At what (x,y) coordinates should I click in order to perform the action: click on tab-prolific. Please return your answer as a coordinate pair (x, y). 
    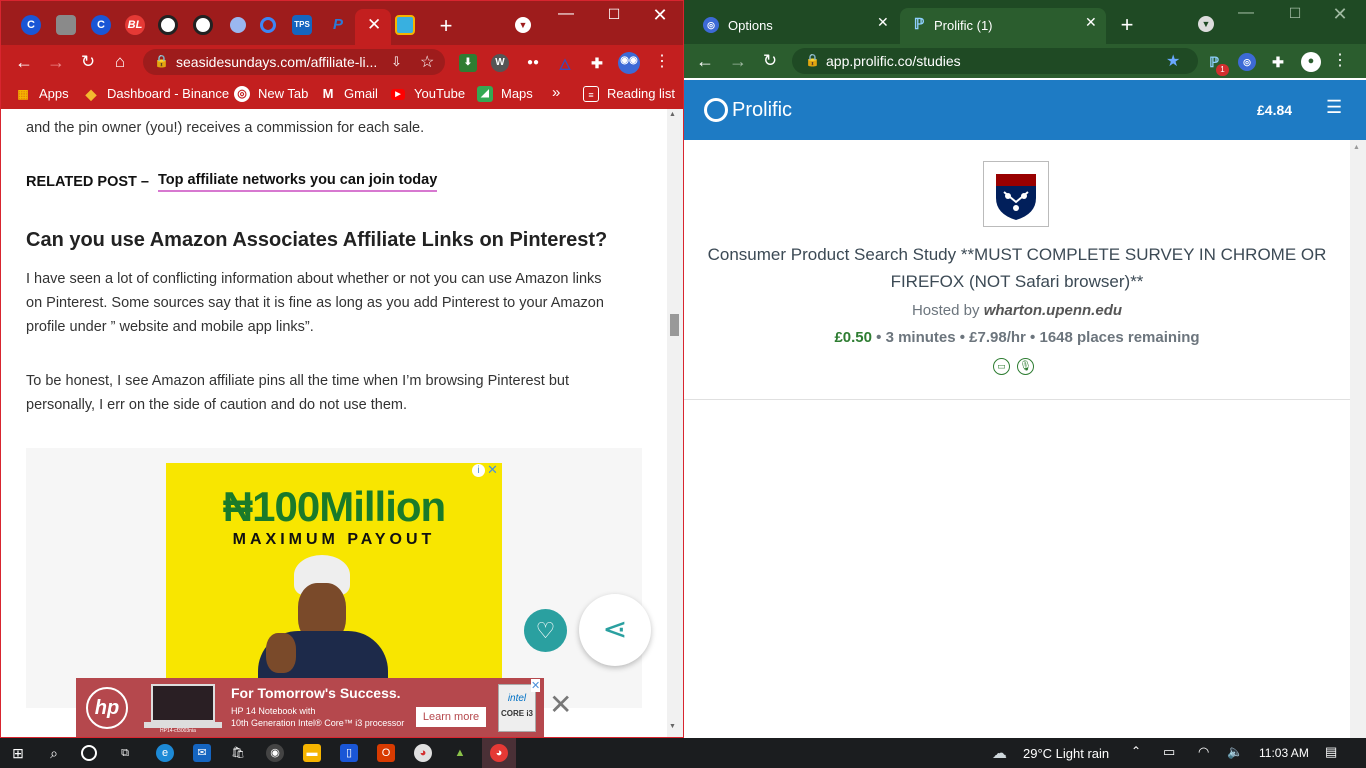
    Looking at the image, I should click on (1003, 26).